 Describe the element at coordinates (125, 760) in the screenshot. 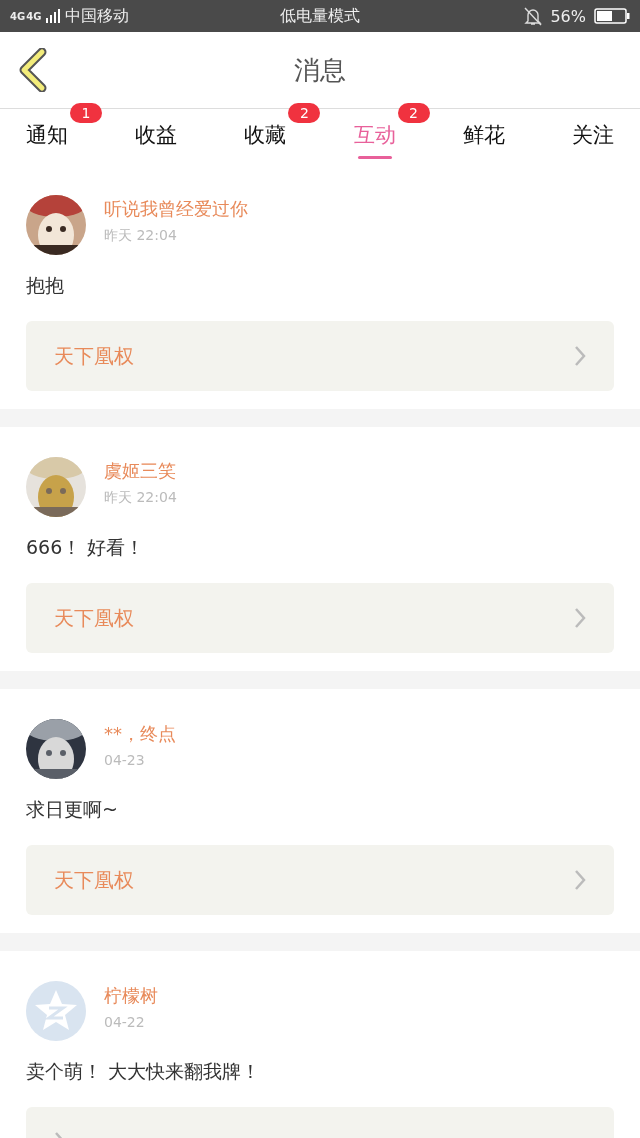

I see `timestamp: 04-23` at that location.